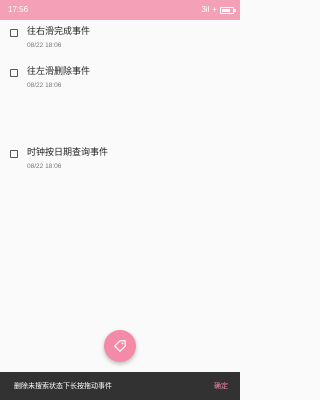 This screenshot has width=320, height=400. Describe the element at coordinates (221, 386) in the screenshot. I see `snackbar-confirm-button: 确定` at that location.